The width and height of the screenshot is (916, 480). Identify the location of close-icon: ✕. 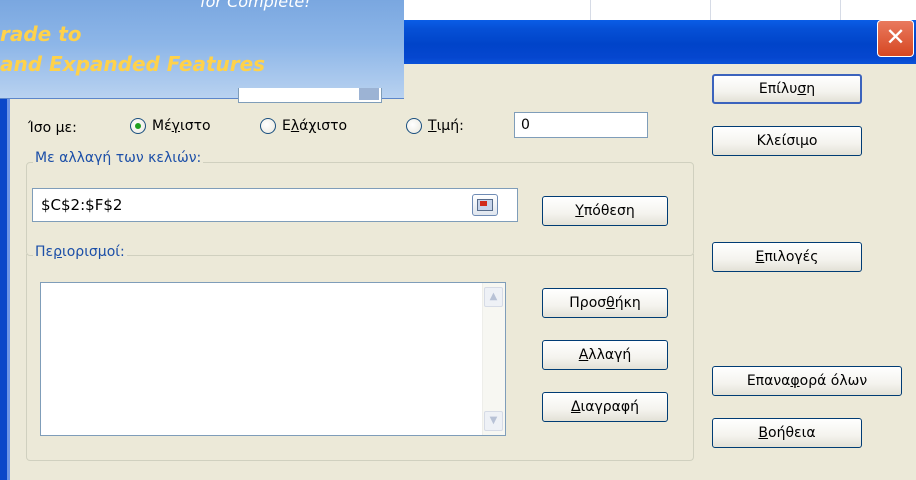
(895, 37).